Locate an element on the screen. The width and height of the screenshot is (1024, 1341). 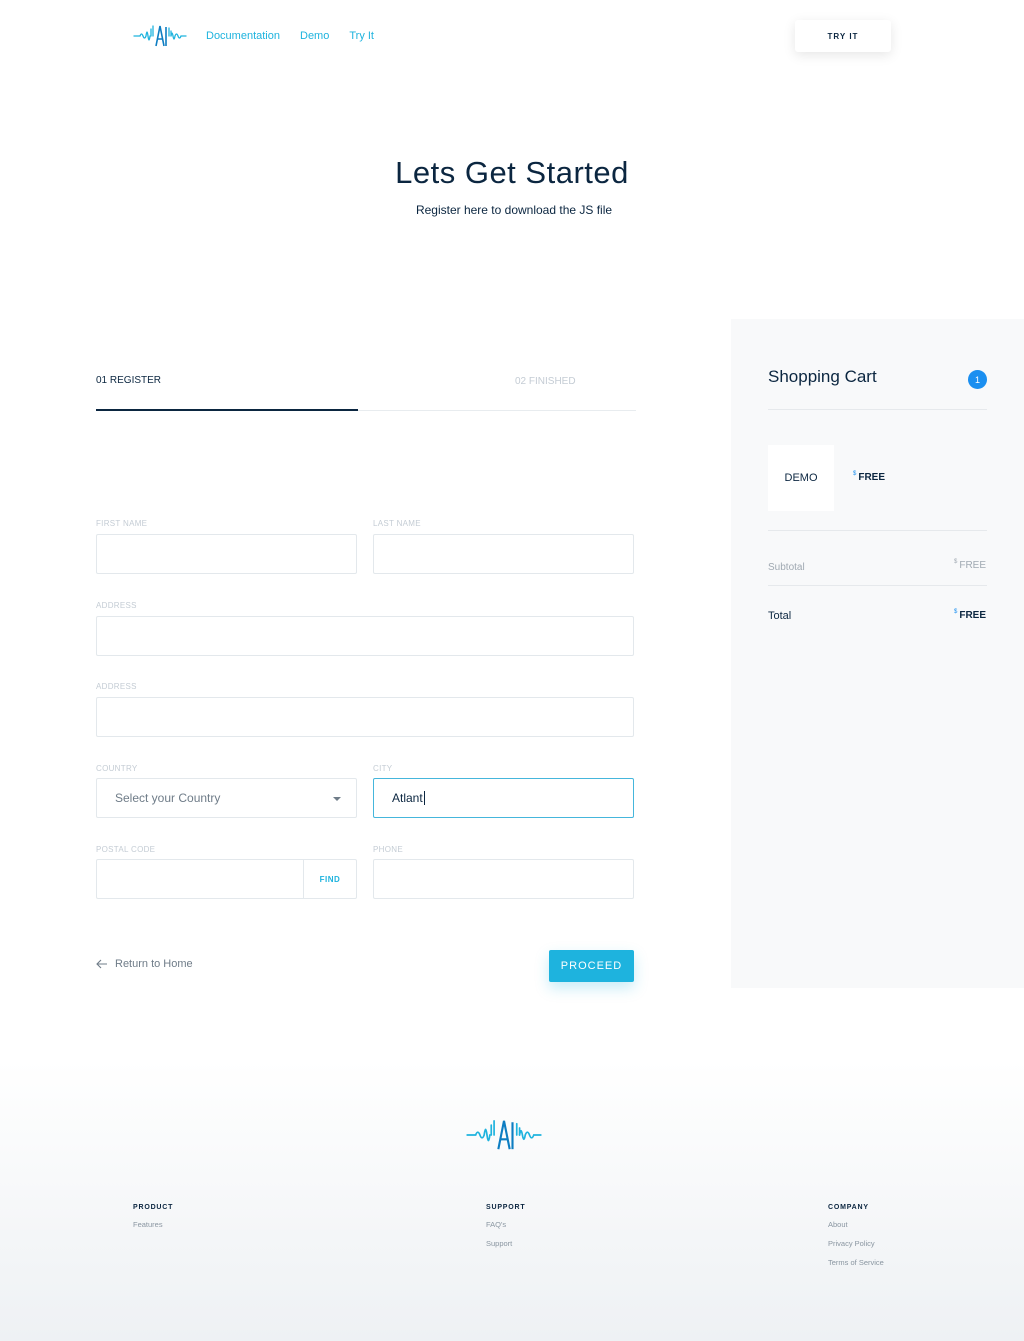
address-label: ADDRESS is located at coordinates (116, 605).